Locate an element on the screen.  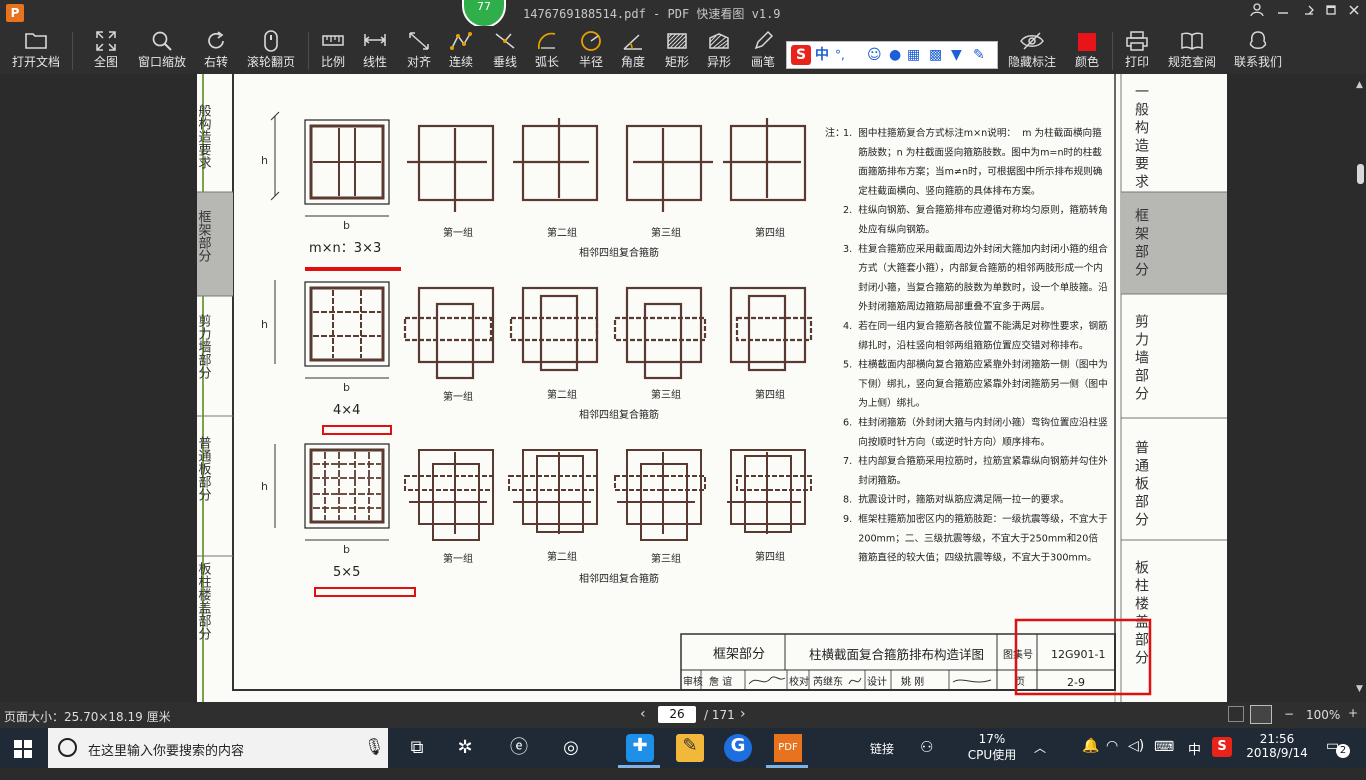
radius-button: 半径 is located at coordinates (591, 51).